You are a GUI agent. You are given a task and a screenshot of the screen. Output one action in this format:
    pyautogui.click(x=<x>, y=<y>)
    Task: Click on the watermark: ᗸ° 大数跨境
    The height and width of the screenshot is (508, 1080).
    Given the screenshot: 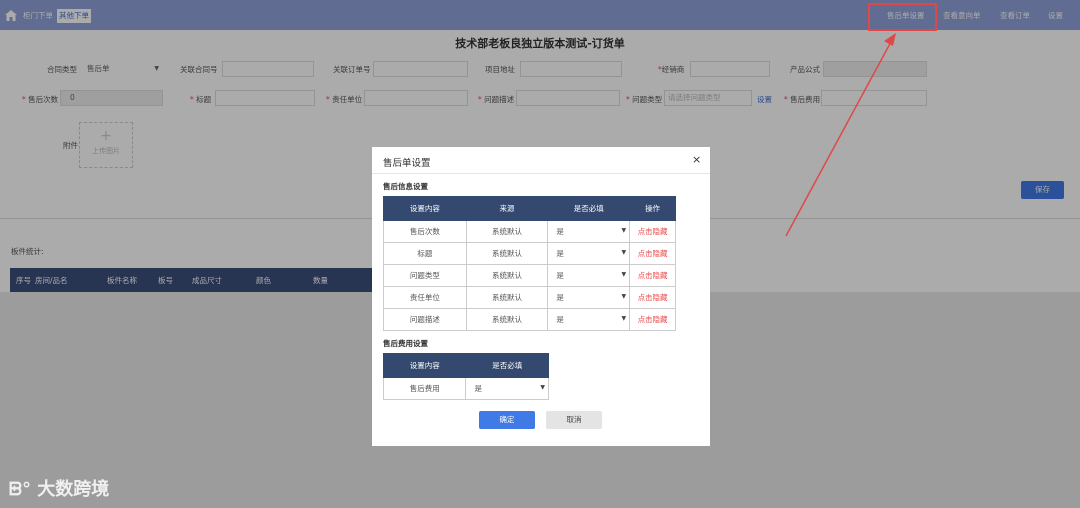 What is the action you would take?
    pyautogui.click(x=59, y=489)
    